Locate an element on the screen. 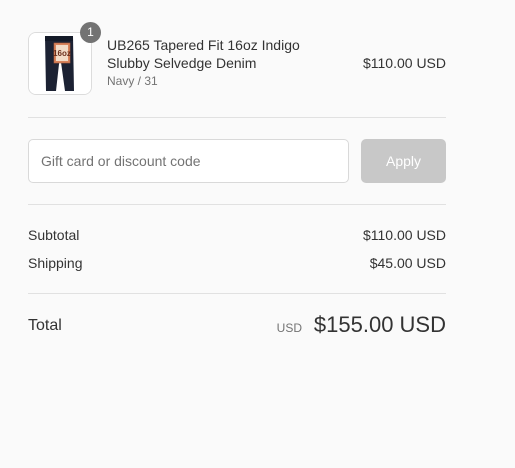 This screenshot has height=468, width=515. shipping-value: $45.00 USD is located at coordinates (407, 263).